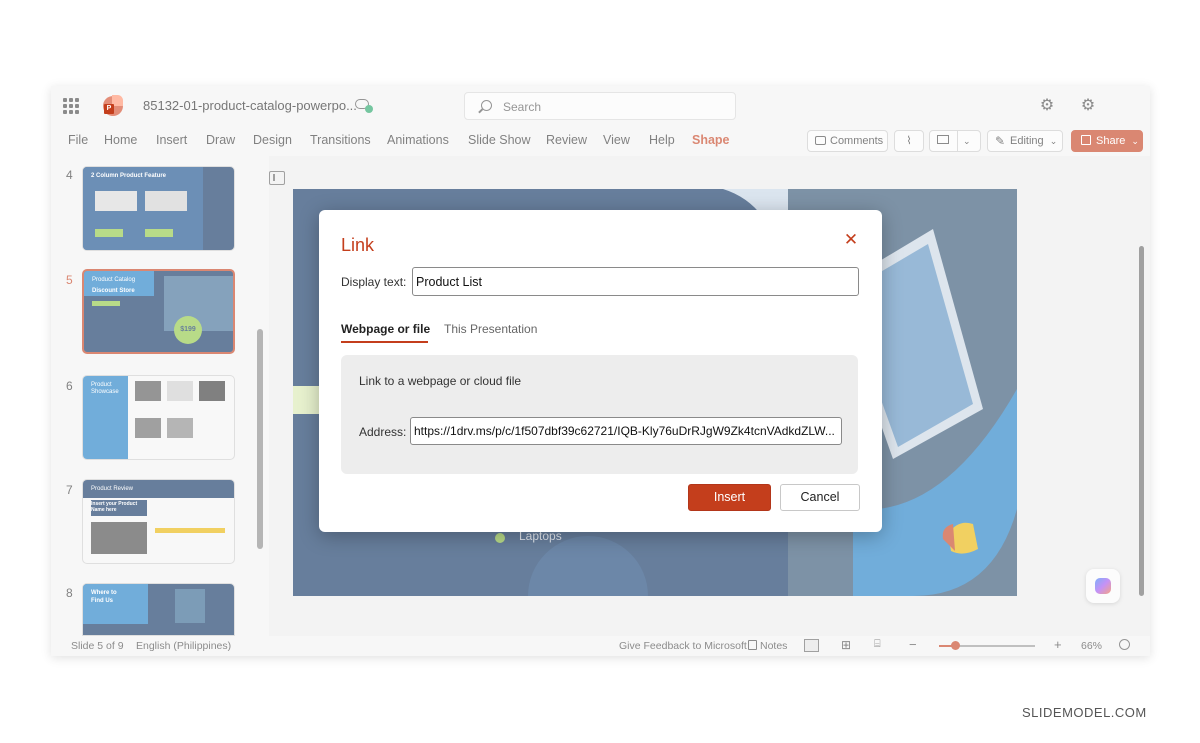  Describe the element at coordinates (820, 497) in the screenshot. I see `cancel-button: Cancel` at that location.